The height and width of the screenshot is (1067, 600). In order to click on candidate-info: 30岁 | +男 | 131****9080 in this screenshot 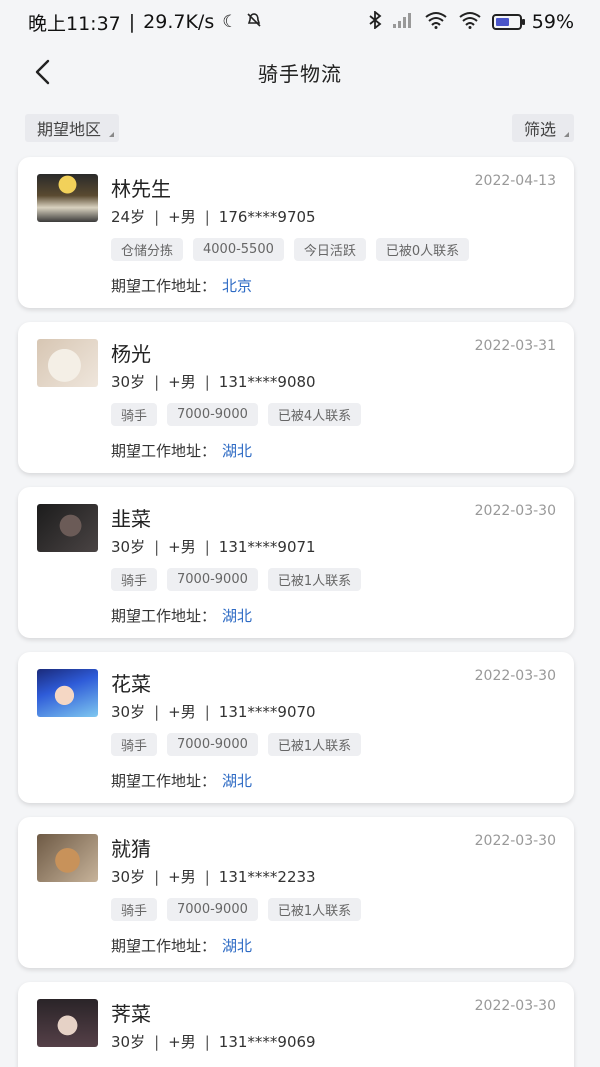, I will do `click(213, 381)`.